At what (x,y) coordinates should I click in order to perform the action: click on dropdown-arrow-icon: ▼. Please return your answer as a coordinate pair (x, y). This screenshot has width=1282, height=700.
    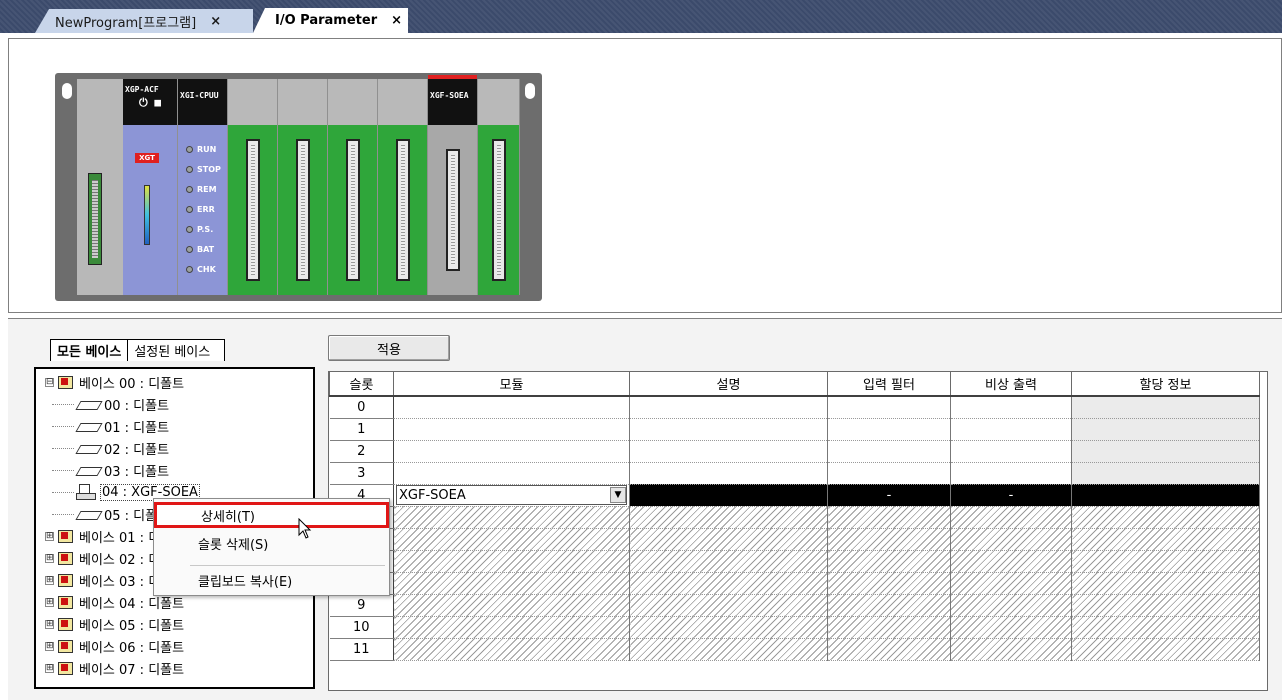
    Looking at the image, I should click on (618, 495).